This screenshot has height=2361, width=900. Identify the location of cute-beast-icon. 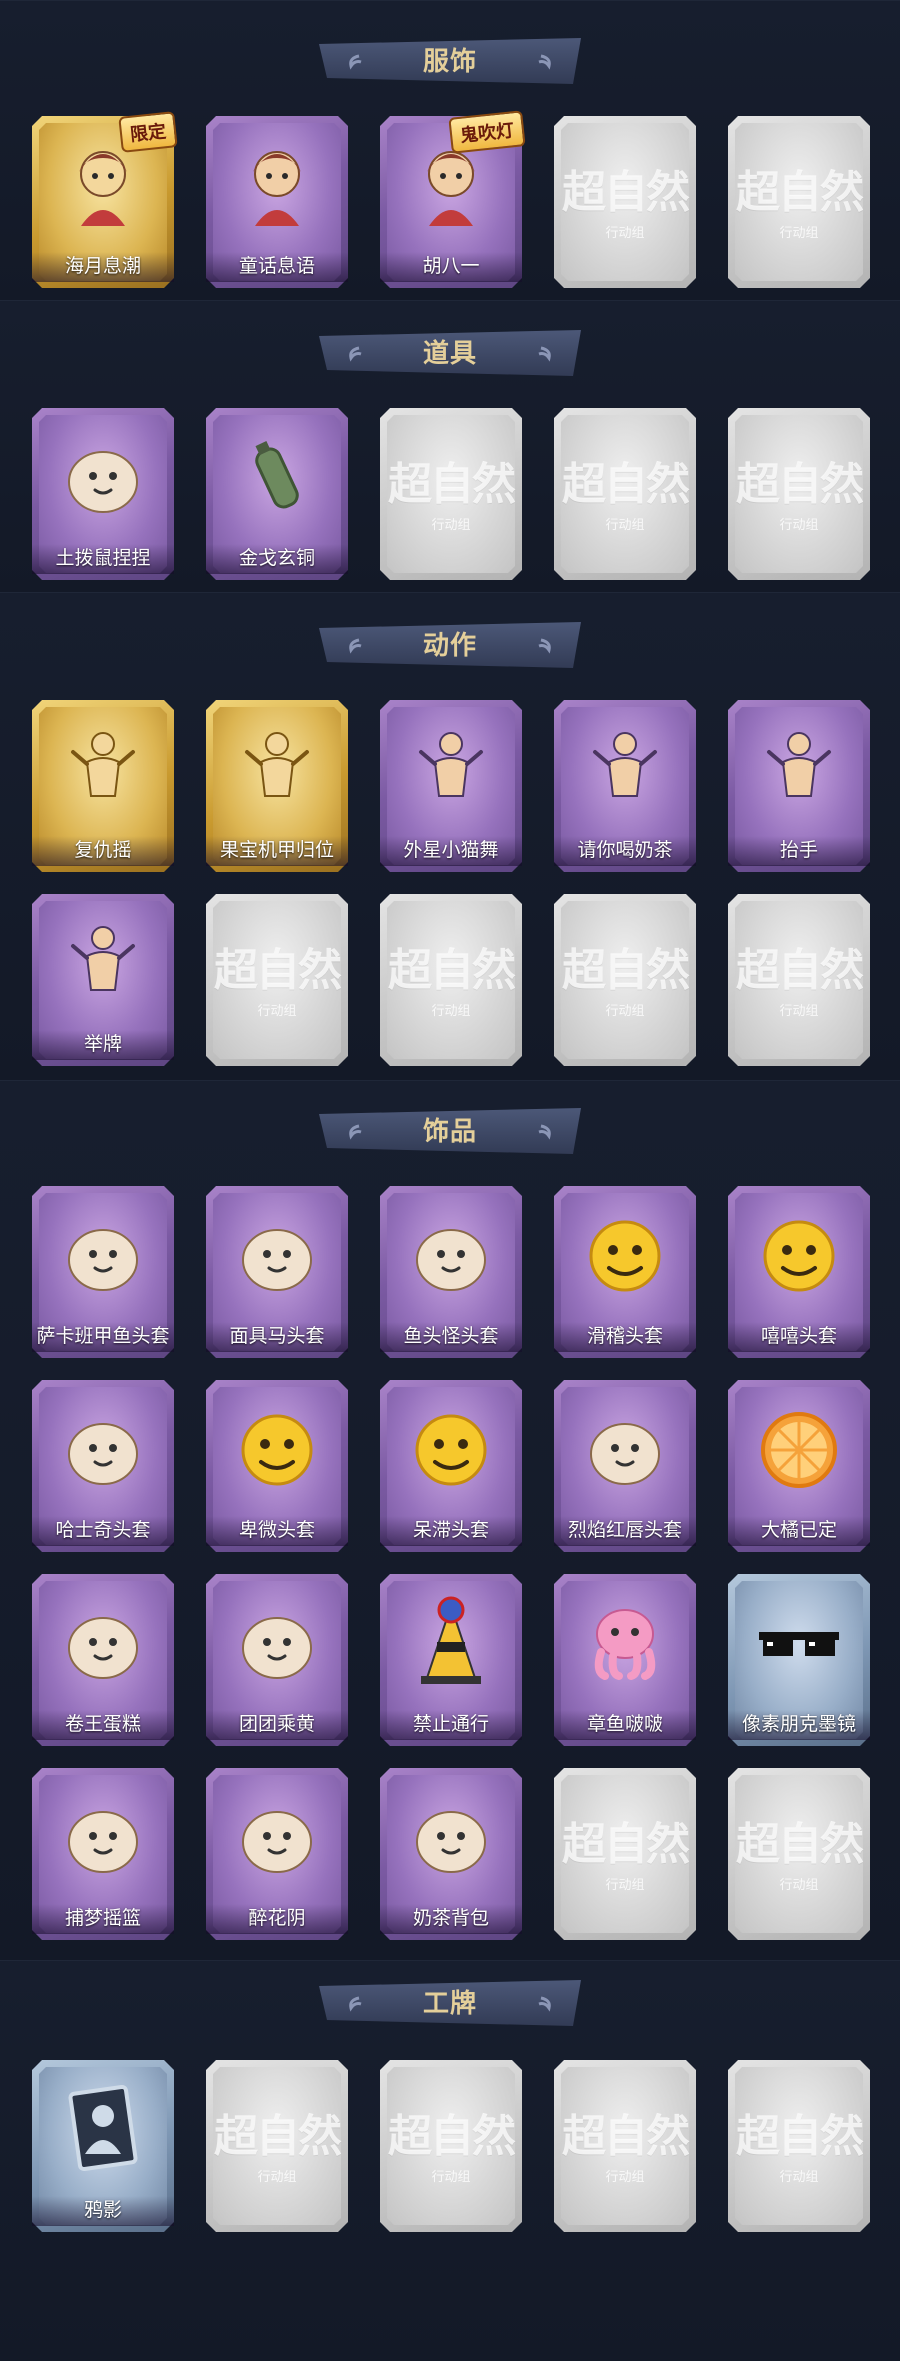
(277, 1644).